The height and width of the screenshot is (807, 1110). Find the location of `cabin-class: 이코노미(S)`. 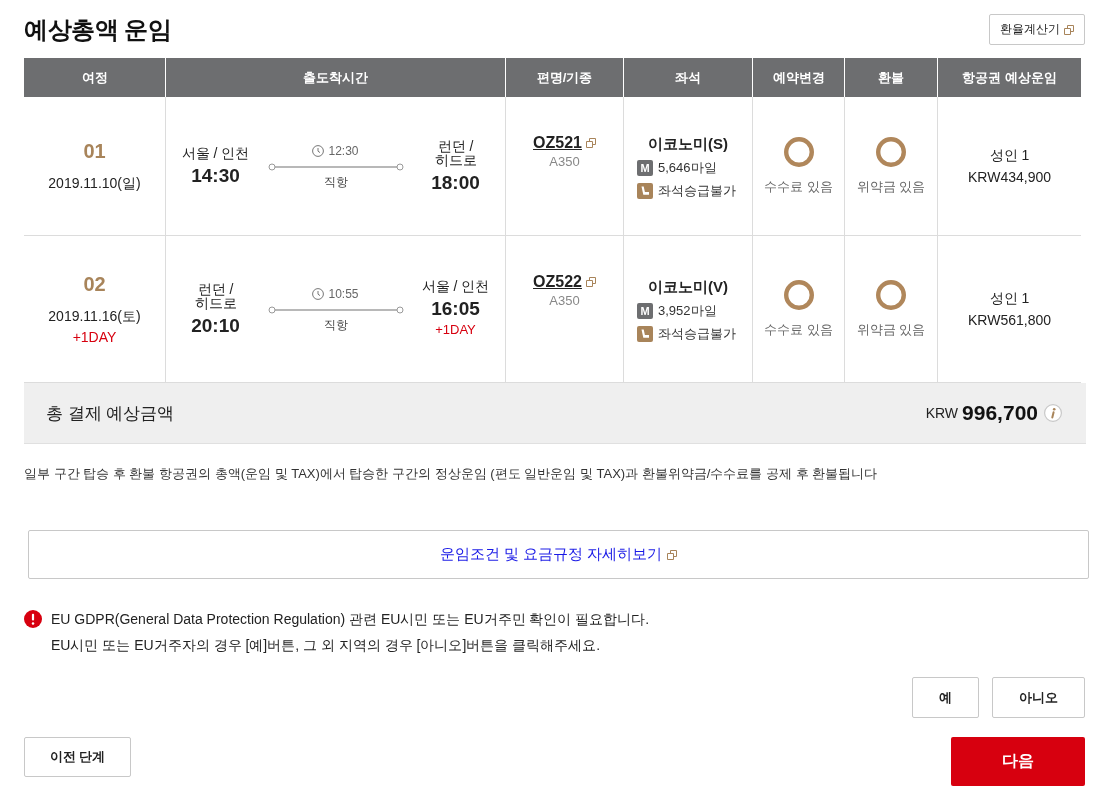

cabin-class: 이코노미(S) is located at coordinates (688, 143).